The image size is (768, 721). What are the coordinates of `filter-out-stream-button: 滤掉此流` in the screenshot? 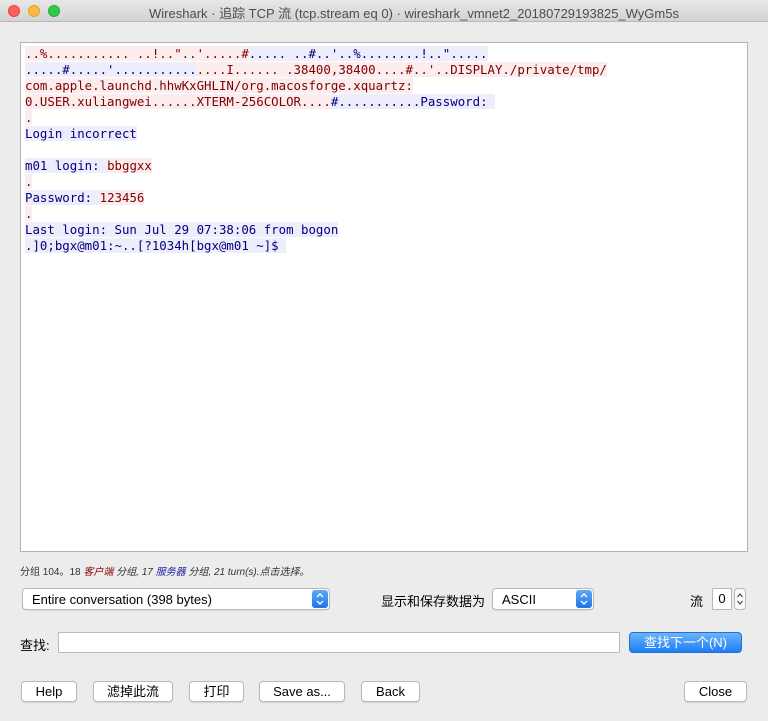 It's located at (133, 691).